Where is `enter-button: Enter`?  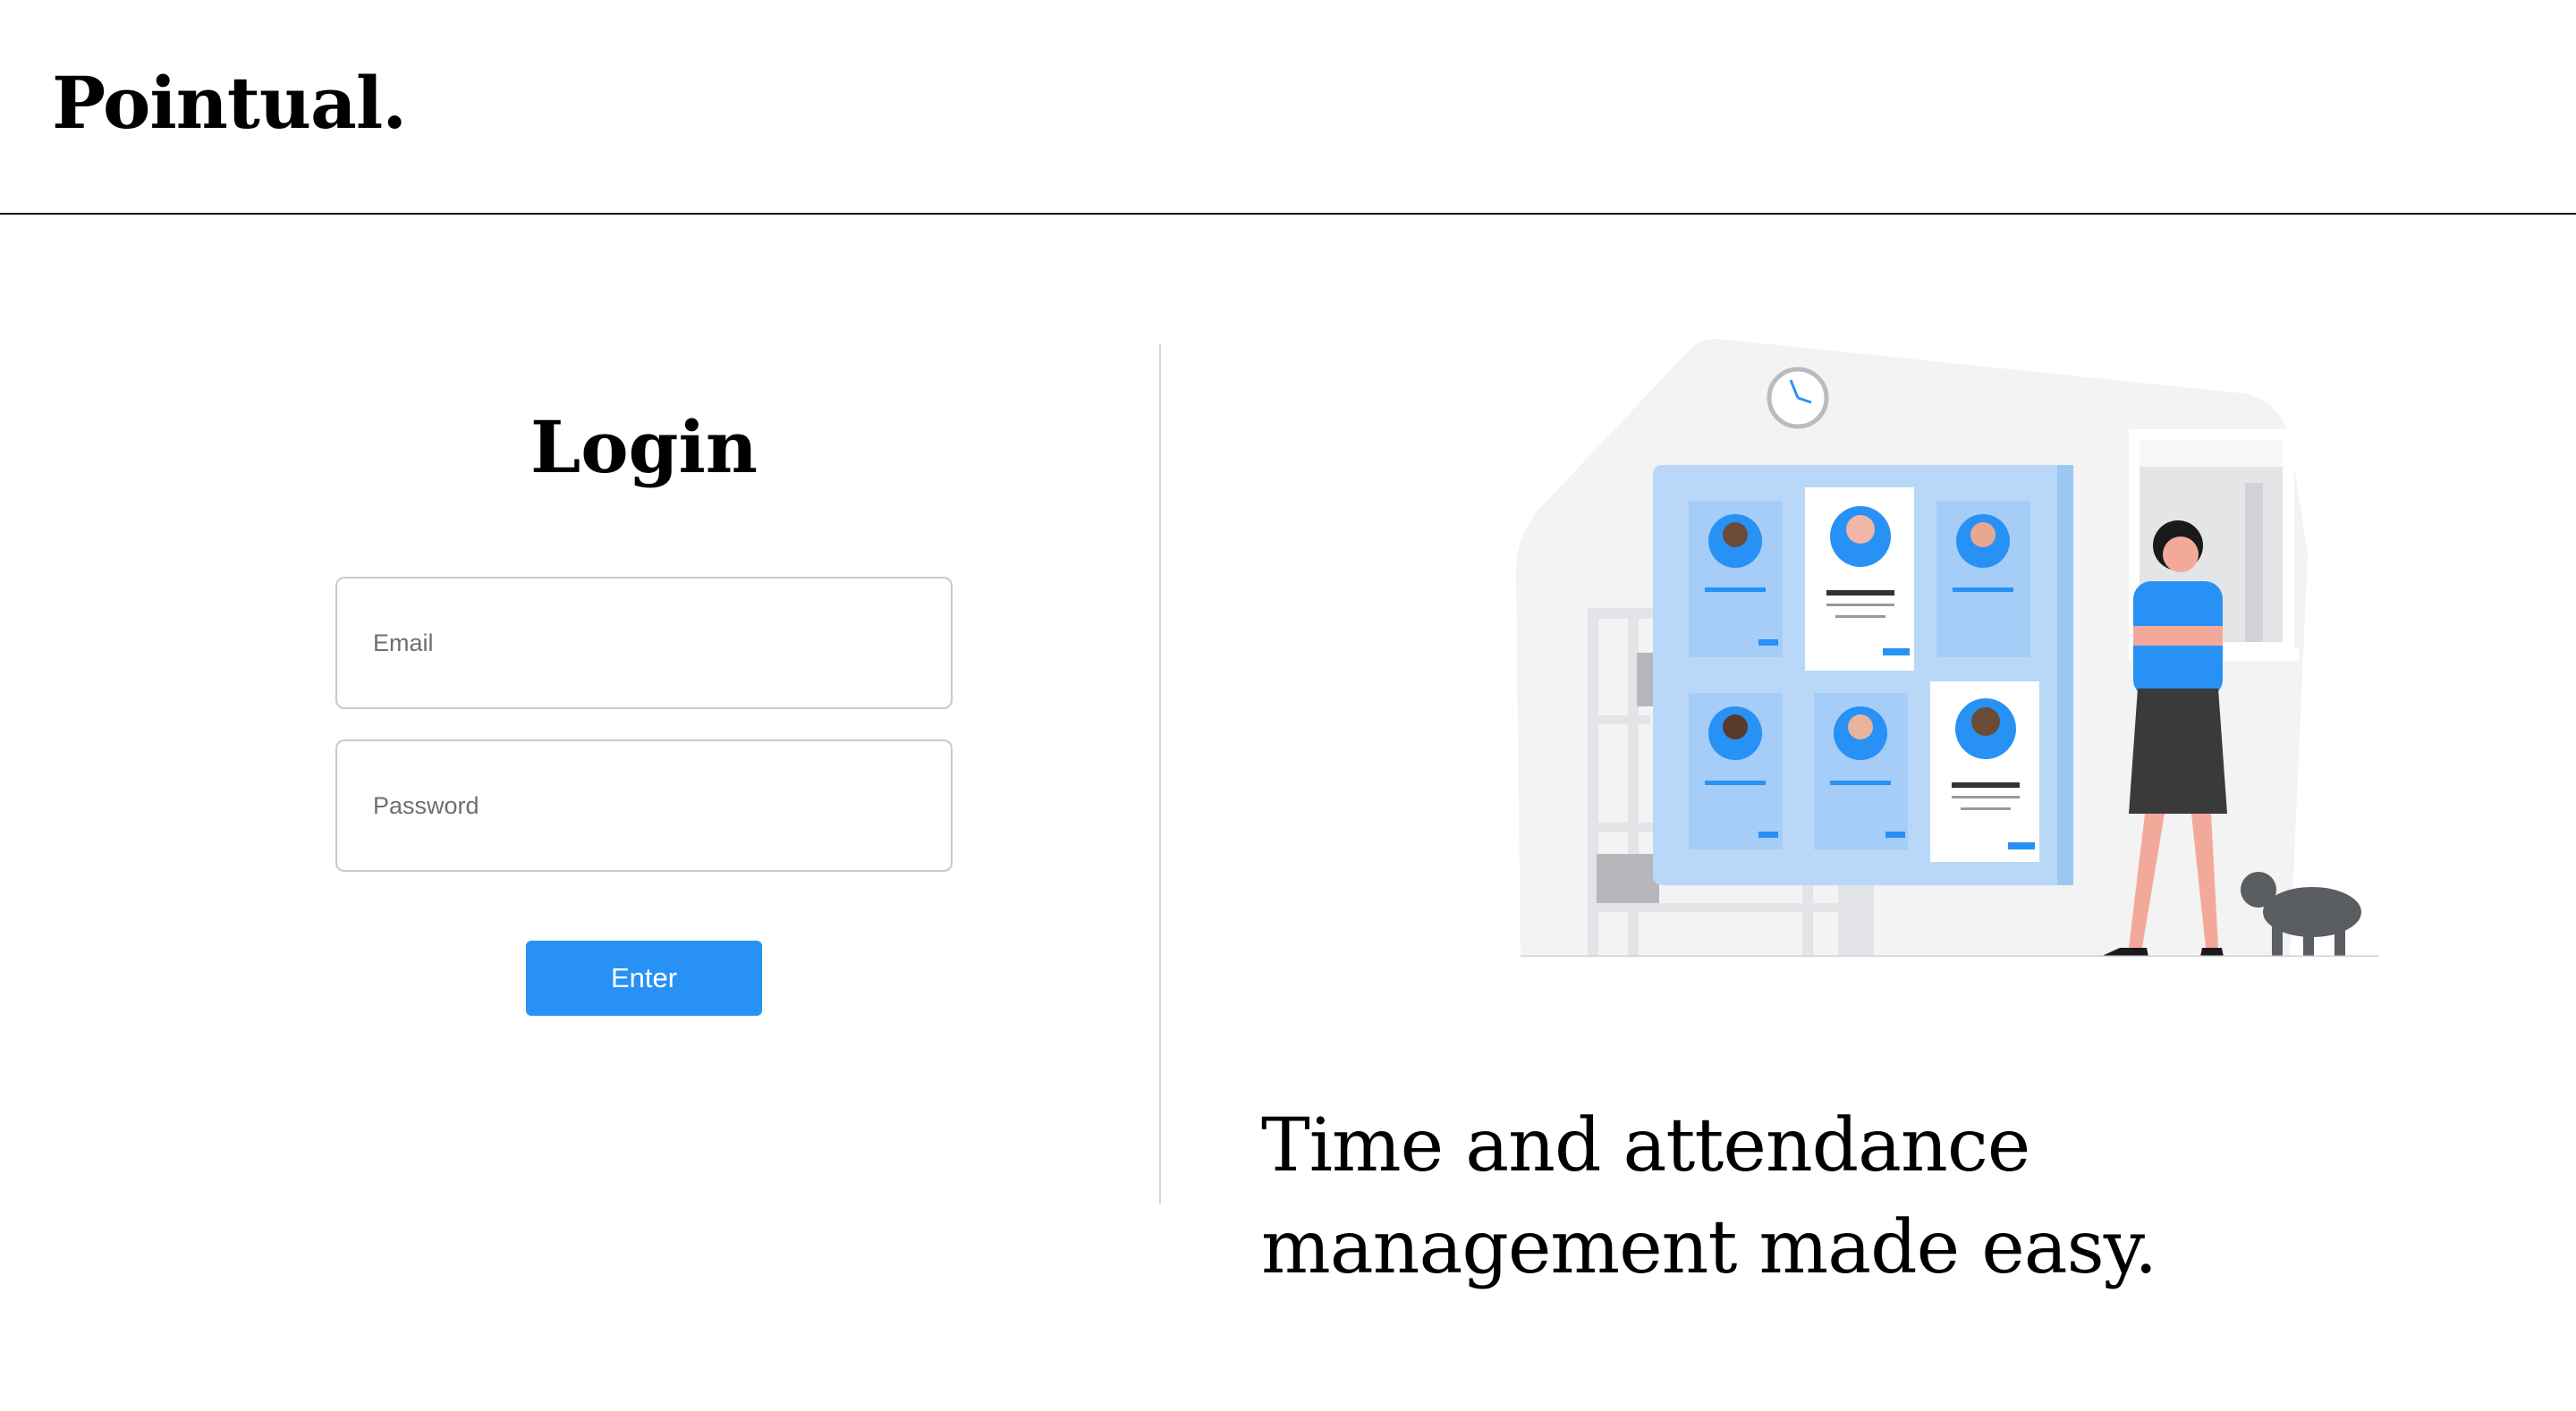 enter-button: Enter is located at coordinates (644, 978).